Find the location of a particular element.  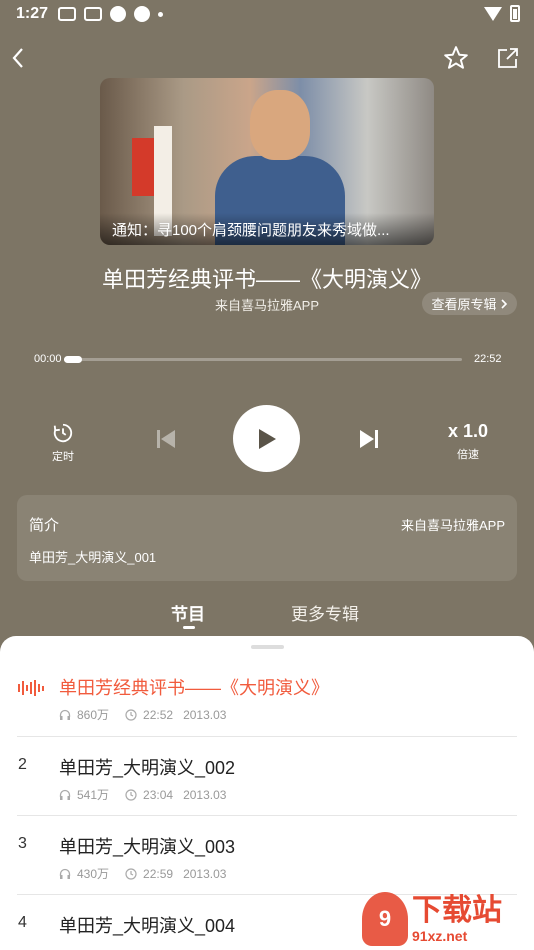

watermark-main-text: 下载站 is located at coordinates (457, 910).